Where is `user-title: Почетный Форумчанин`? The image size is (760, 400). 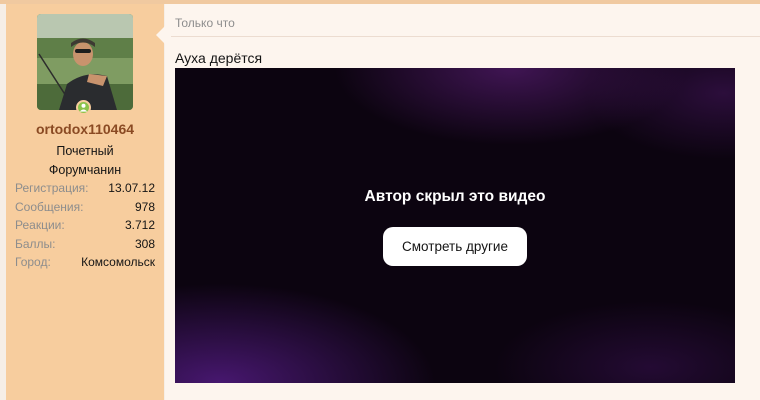
user-title: Почетный Форумчанин is located at coordinates (85, 161).